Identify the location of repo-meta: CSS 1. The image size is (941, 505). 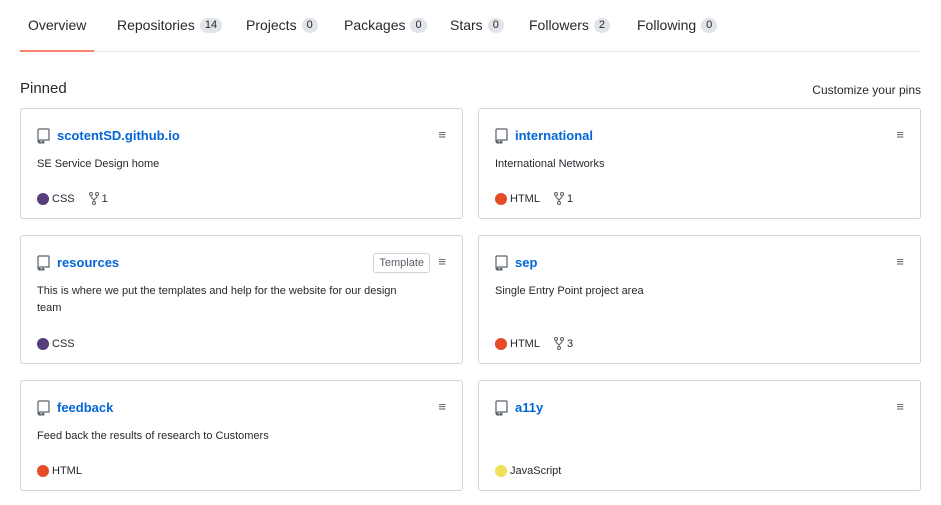
(72, 198).